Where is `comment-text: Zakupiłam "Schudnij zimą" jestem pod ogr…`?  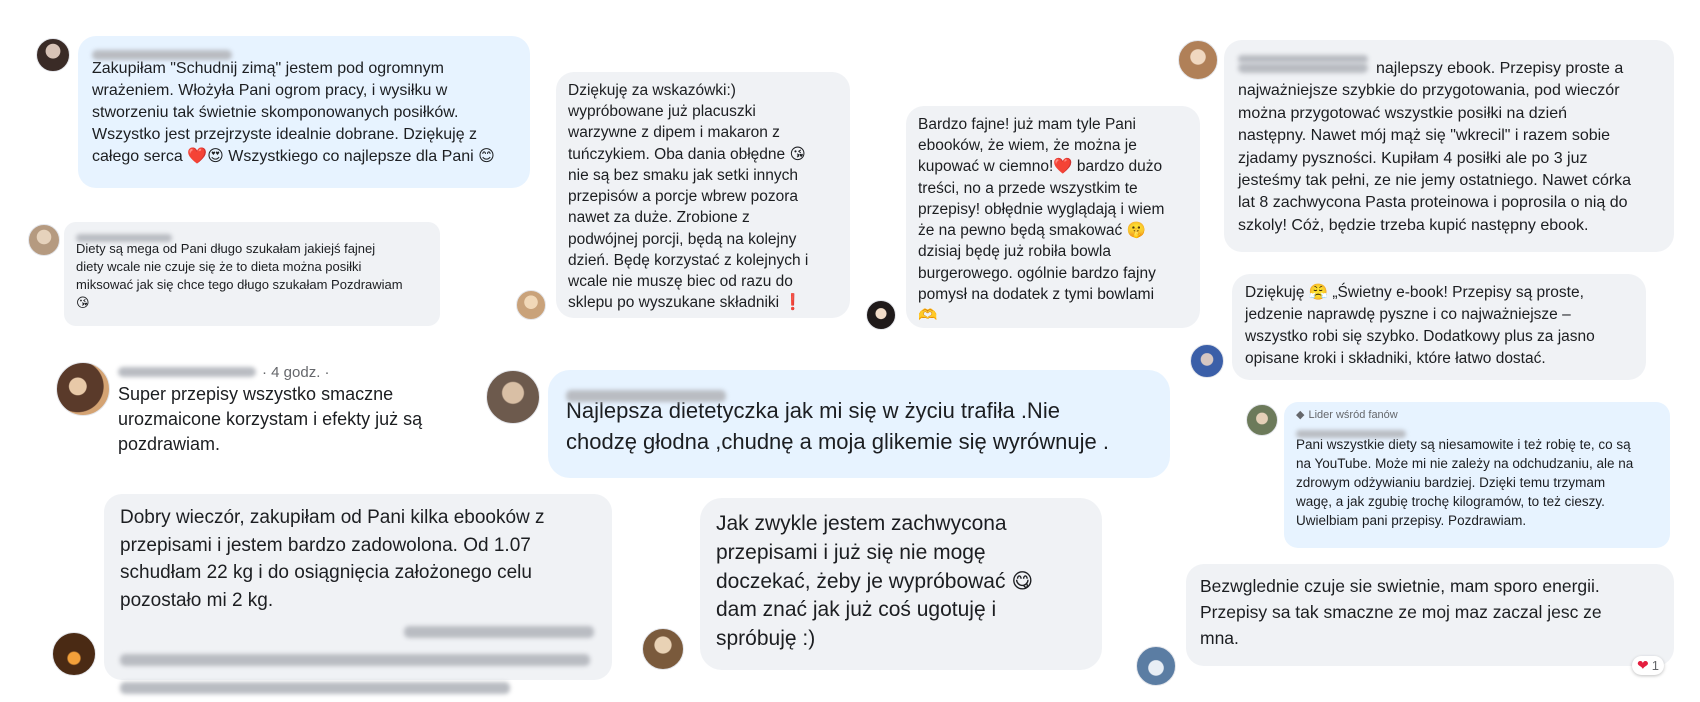
comment-text: Zakupiłam "Schudnij zimą" jestem pod ogr… is located at coordinates (293, 113).